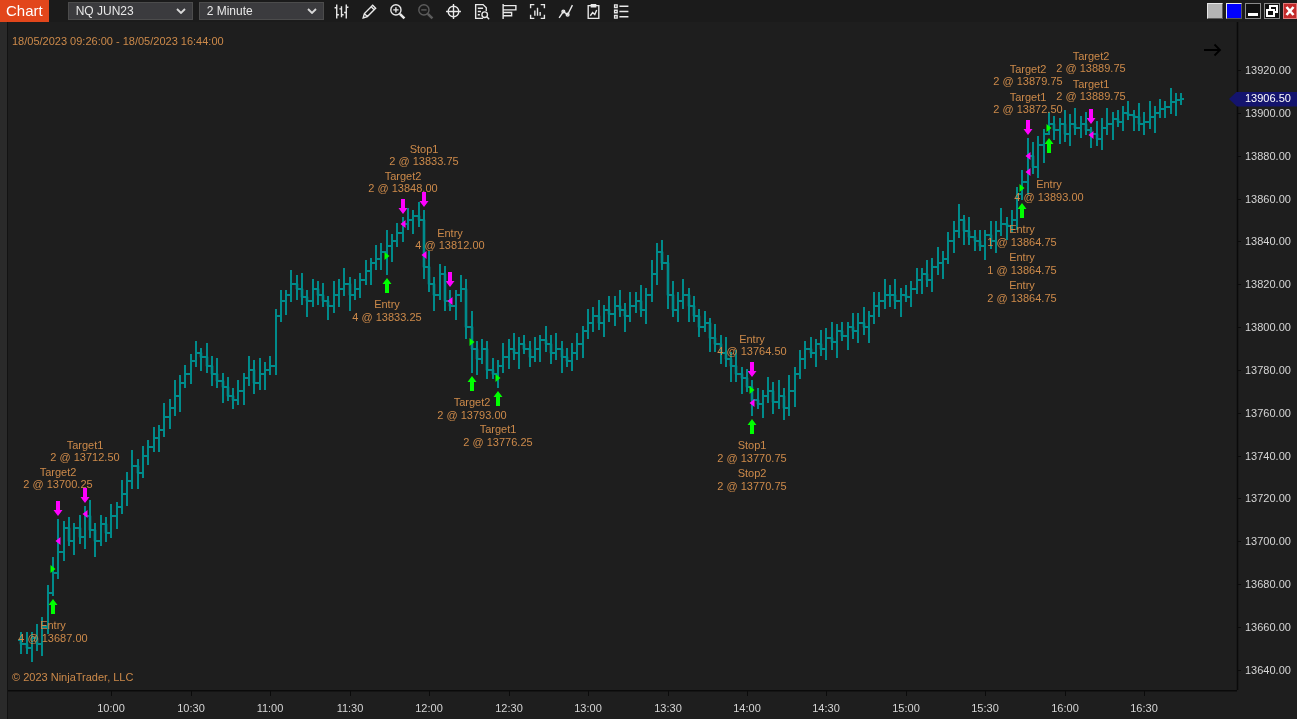 The height and width of the screenshot is (719, 1297). I want to click on price-label: 13780.00, so click(1268, 370).